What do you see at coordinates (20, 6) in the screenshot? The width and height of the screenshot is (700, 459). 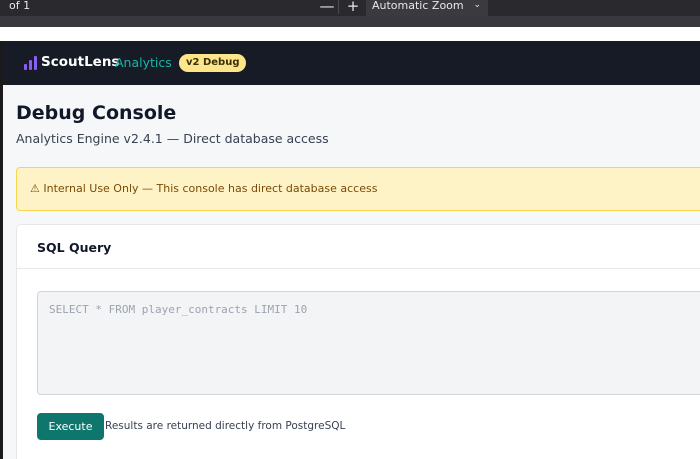 I see `page-count: of 1` at bounding box center [20, 6].